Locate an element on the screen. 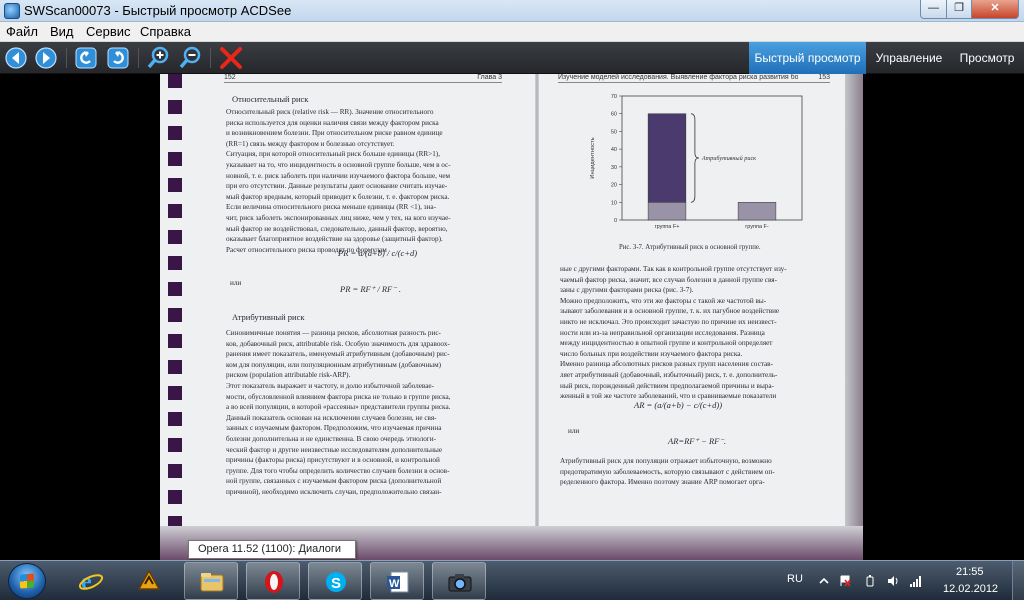  y-tick-label: 50 is located at coordinates (614, 132).